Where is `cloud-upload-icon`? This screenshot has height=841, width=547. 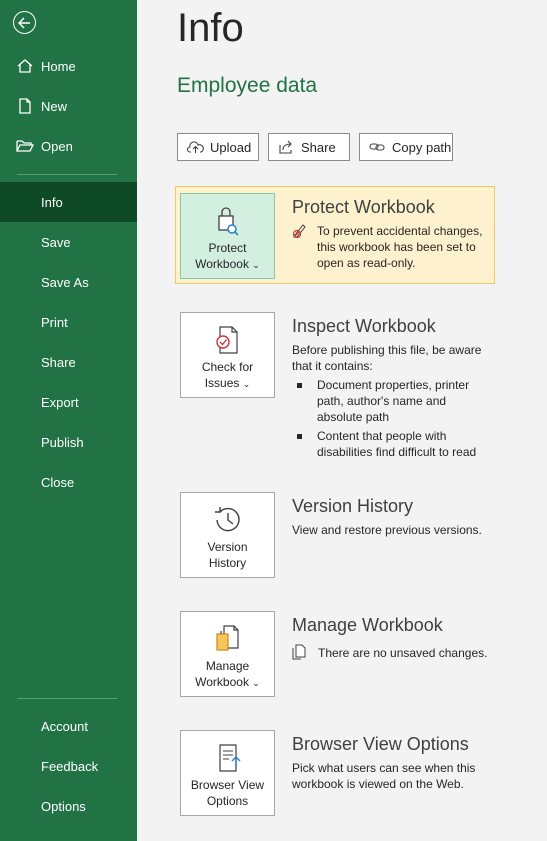 cloud-upload-icon is located at coordinates (195, 147).